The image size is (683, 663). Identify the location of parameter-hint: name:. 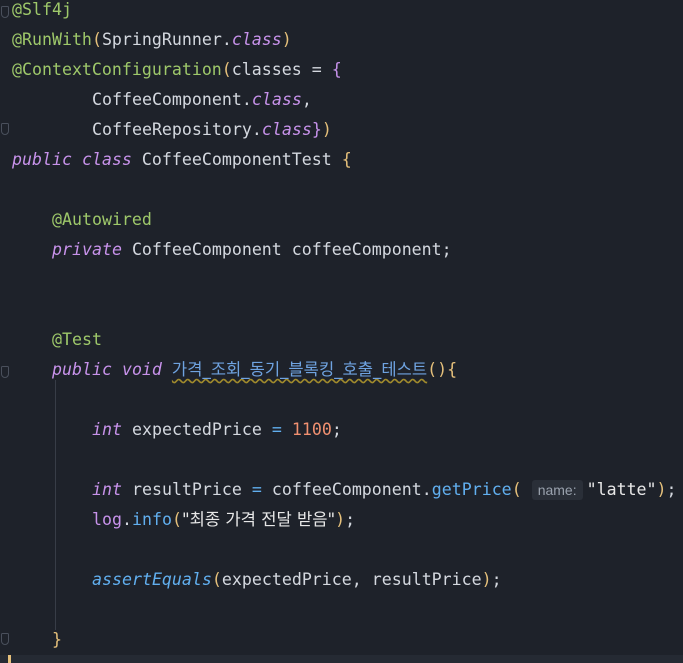
(557, 490).